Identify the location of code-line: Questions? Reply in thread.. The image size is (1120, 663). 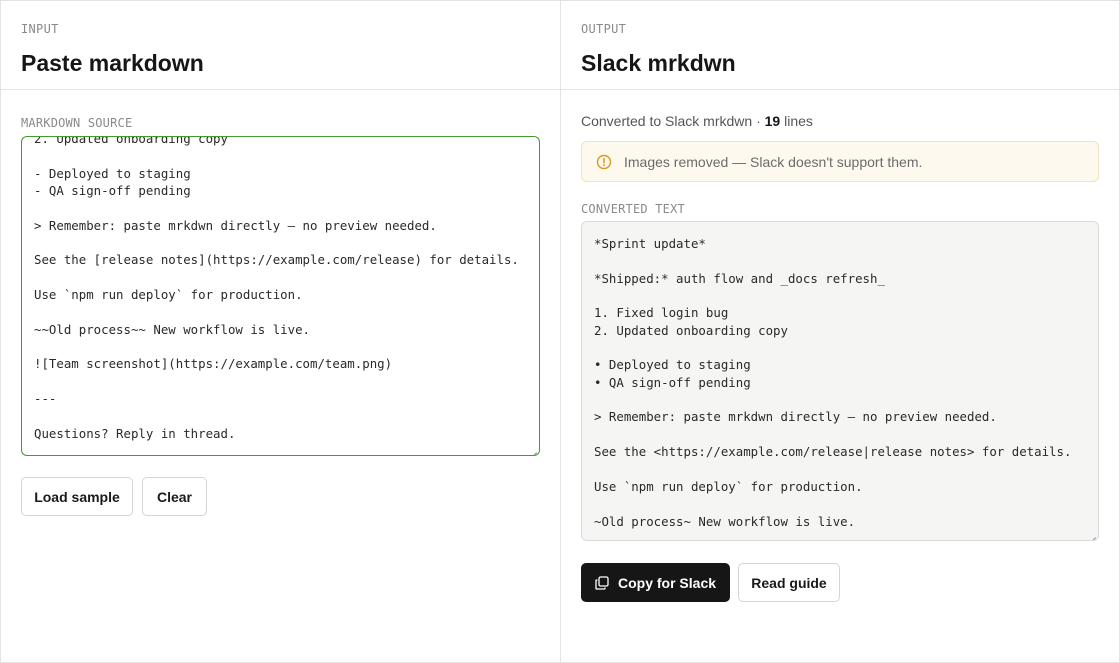
(135, 433).